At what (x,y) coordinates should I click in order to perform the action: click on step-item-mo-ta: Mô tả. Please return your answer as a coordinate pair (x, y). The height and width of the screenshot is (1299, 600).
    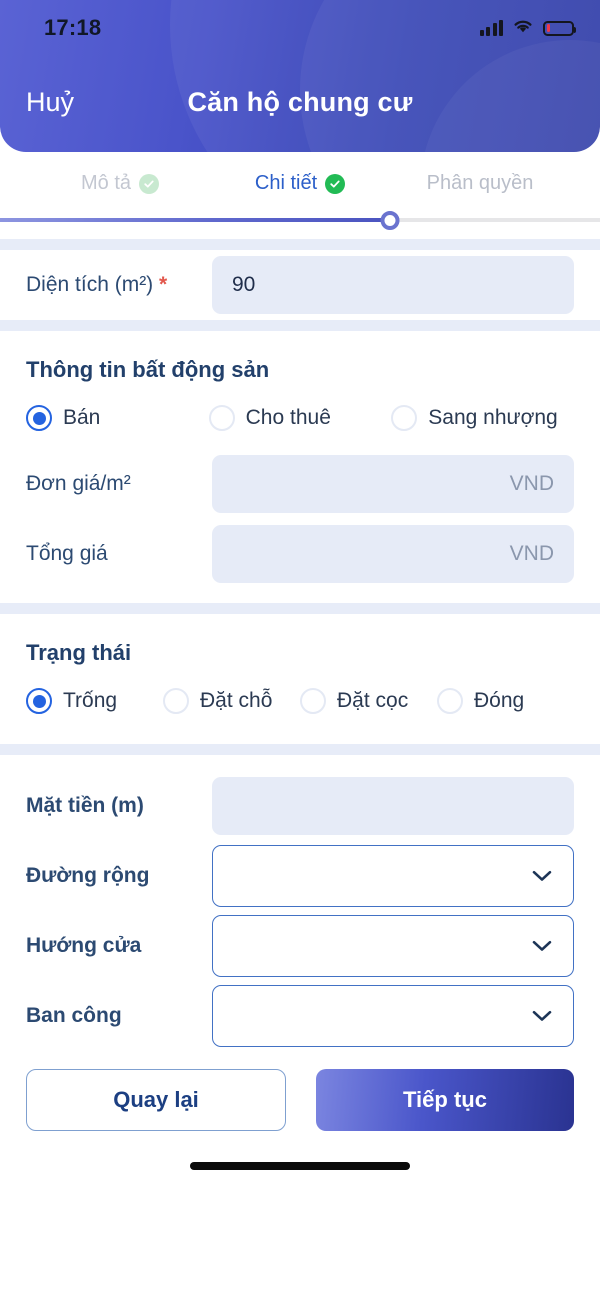
    Looking at the image, I should click on (120, 183).